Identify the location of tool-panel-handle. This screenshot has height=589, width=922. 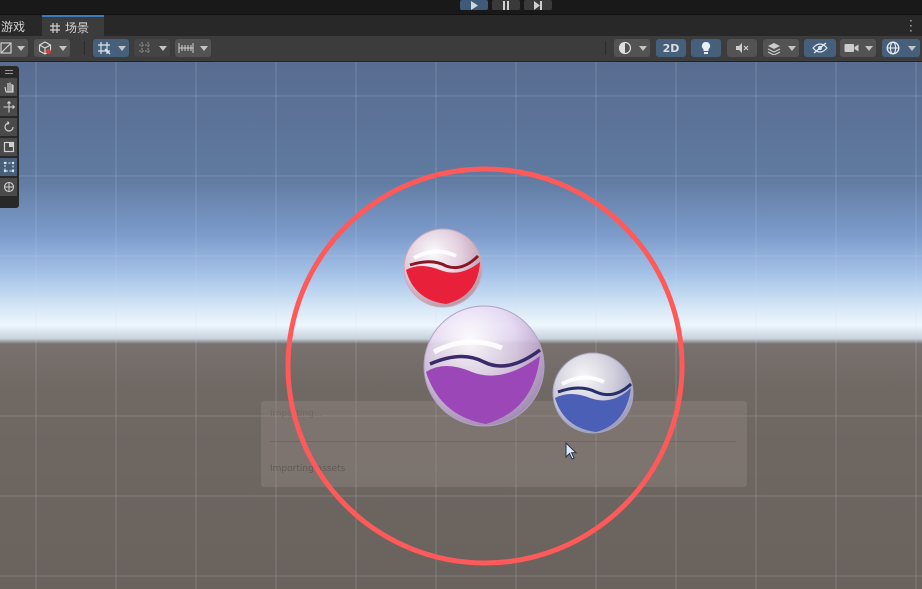
(8, 72).